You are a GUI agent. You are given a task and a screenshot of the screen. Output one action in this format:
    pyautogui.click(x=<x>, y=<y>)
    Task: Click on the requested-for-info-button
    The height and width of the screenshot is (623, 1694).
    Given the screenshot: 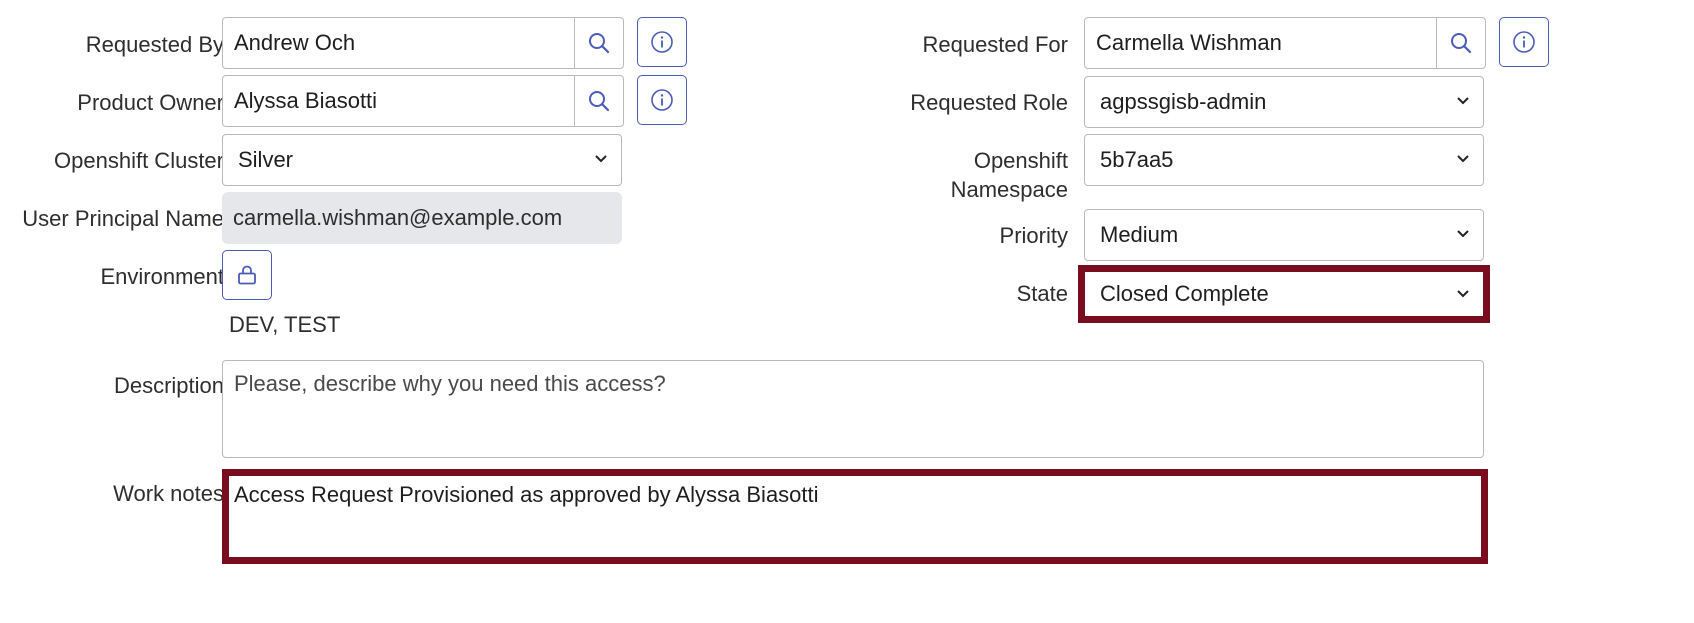 What is the action you would take?
    pyautogui.click(x=1524, y=42)
    